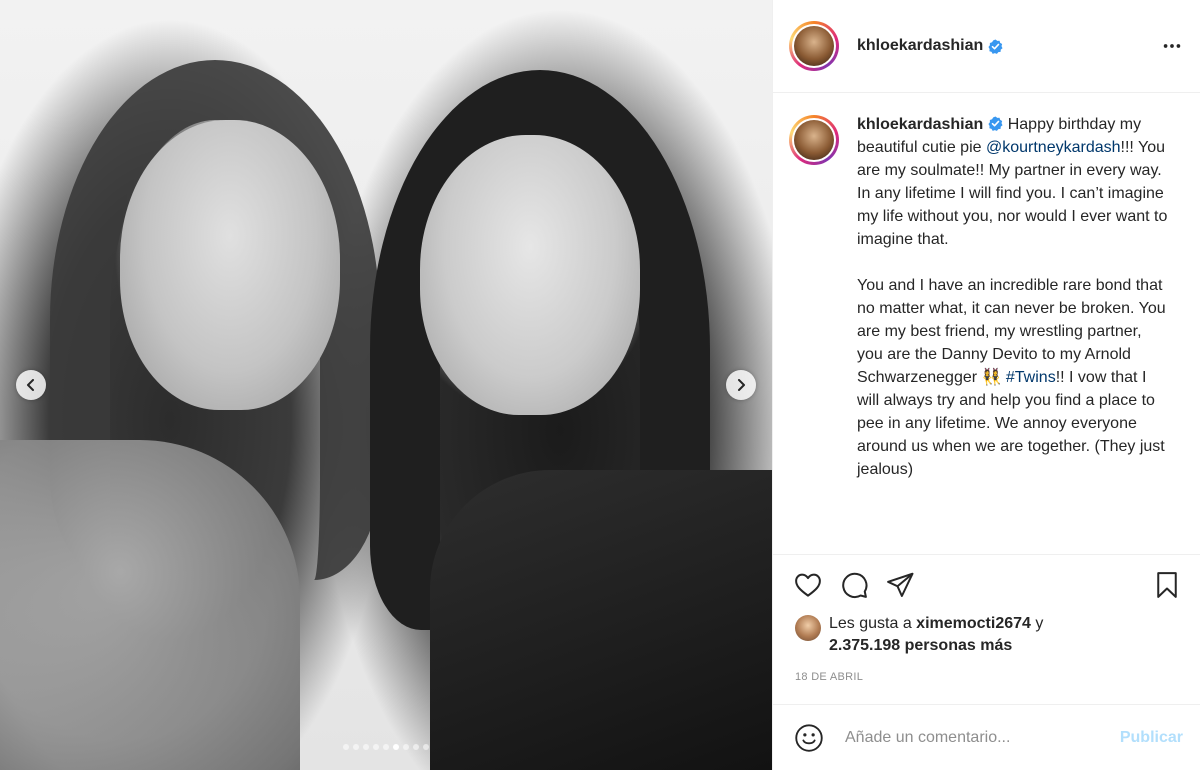 This screenshot has height=770, width=1200. I want to click on save-button, so click(1167, 585).